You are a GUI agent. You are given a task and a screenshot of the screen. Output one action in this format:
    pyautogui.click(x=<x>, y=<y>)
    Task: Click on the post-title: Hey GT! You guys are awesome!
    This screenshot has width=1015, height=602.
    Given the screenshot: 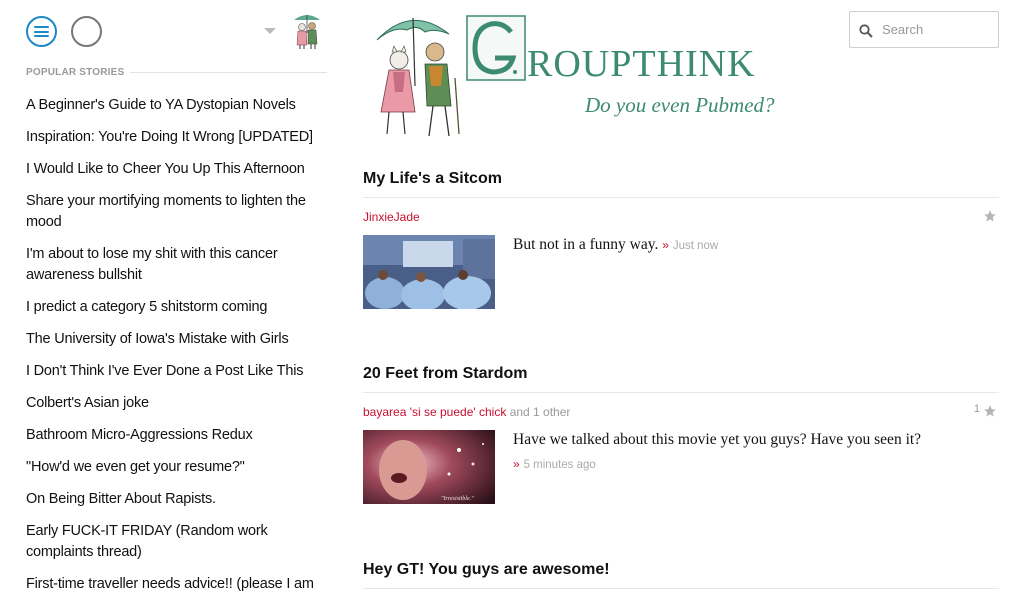 What is the action you would take?
    pyautogui.click(x=681, y=575)
    